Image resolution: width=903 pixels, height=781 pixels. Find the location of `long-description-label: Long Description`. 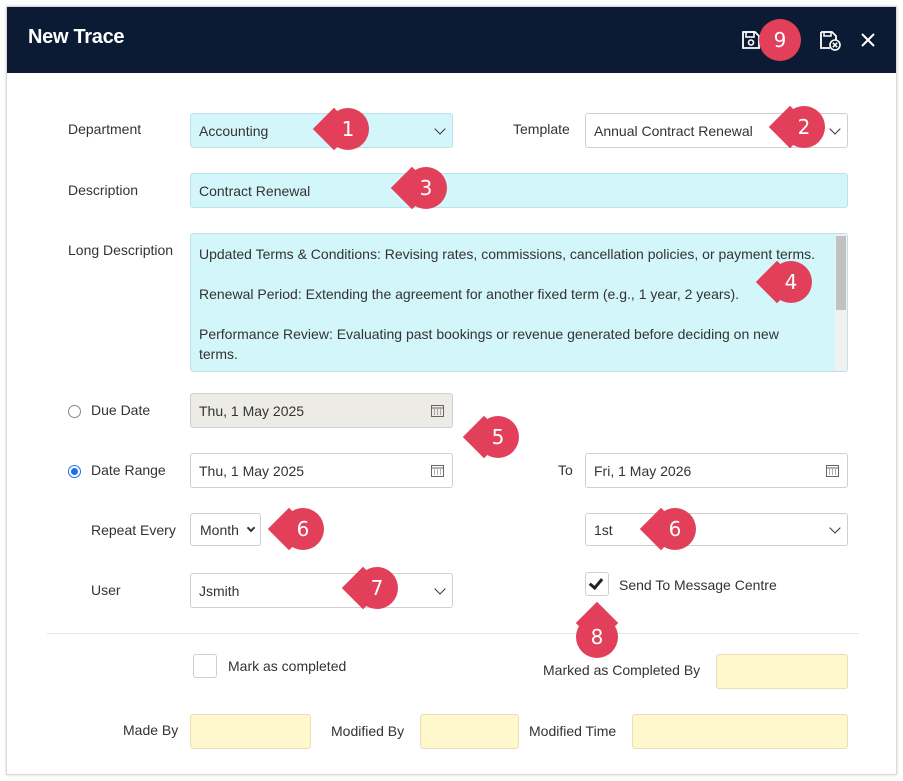

long-description-label: Long Description is located at coordinates (121, 250).